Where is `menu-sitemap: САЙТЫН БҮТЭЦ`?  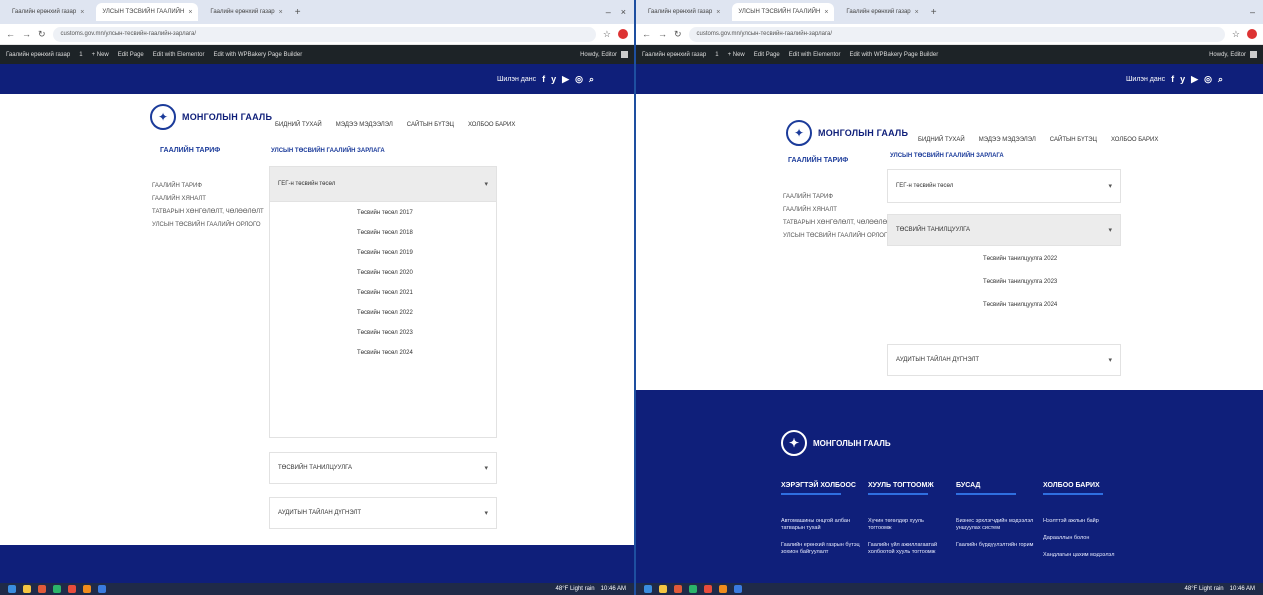 menu-sitemap: САЙТЫН БҮТЭЦ is located at coordinates (1073, 140).